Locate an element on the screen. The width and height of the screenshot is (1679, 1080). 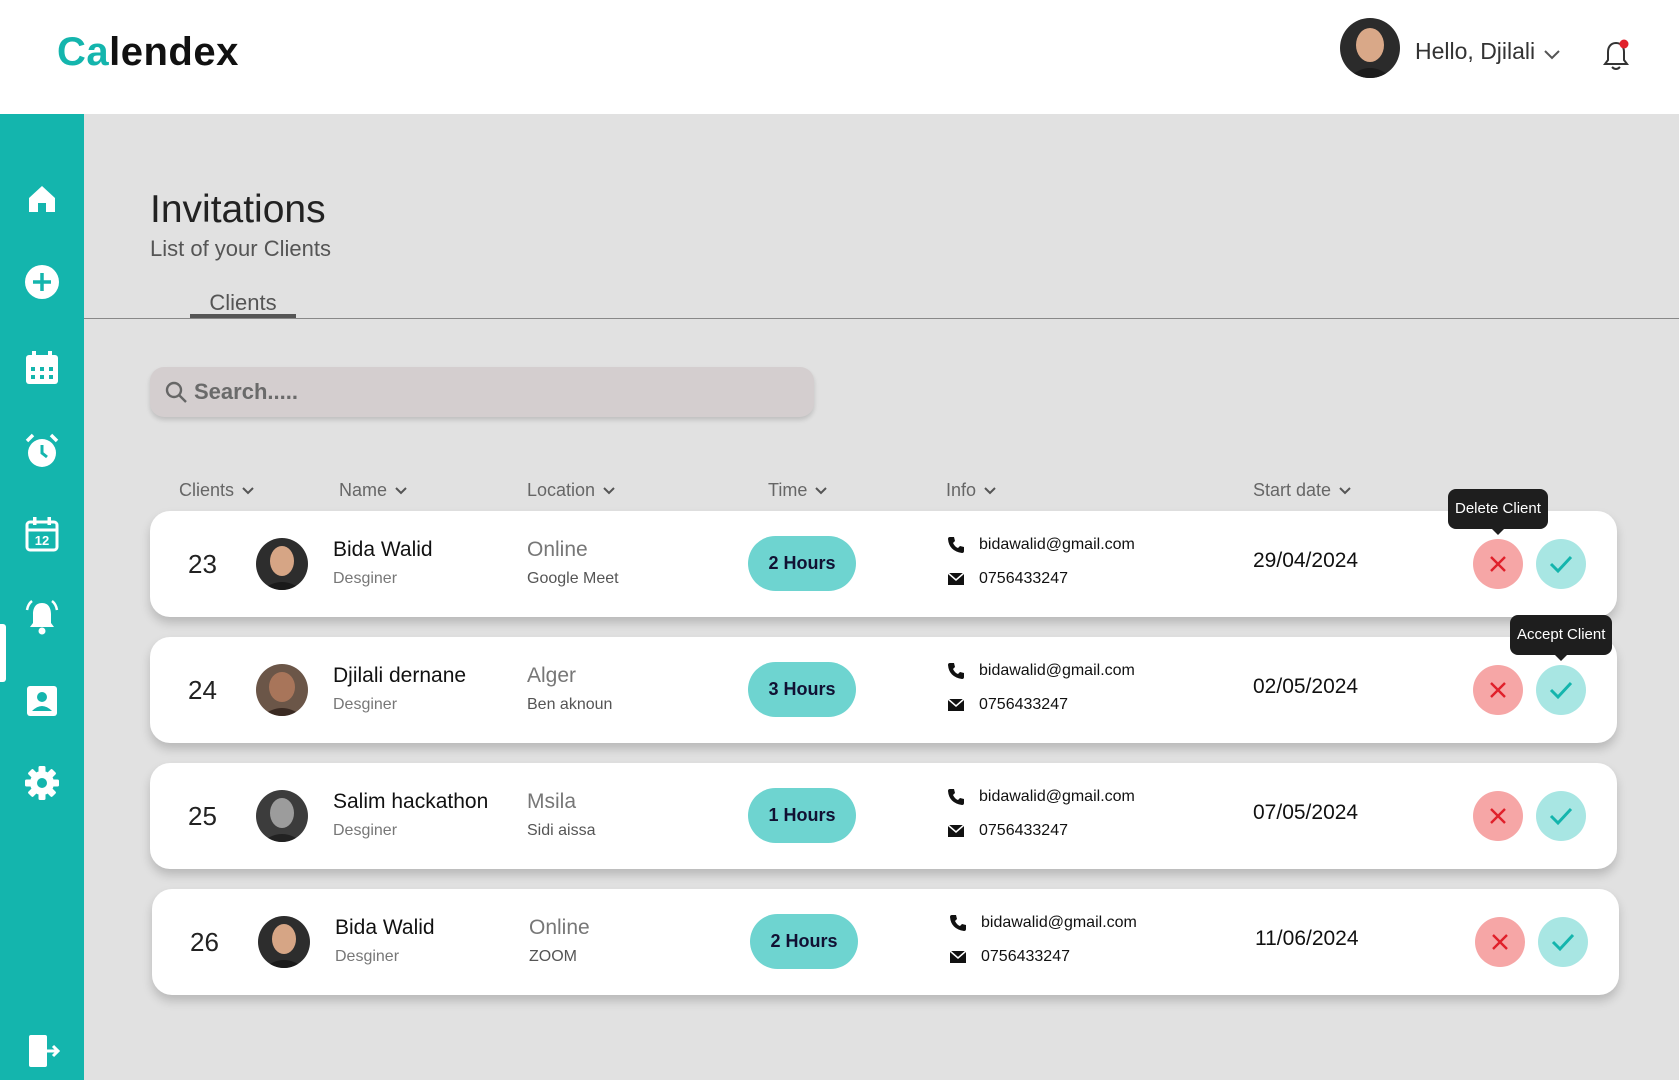
sidebar-item-home is located at coordinates (42, 199).